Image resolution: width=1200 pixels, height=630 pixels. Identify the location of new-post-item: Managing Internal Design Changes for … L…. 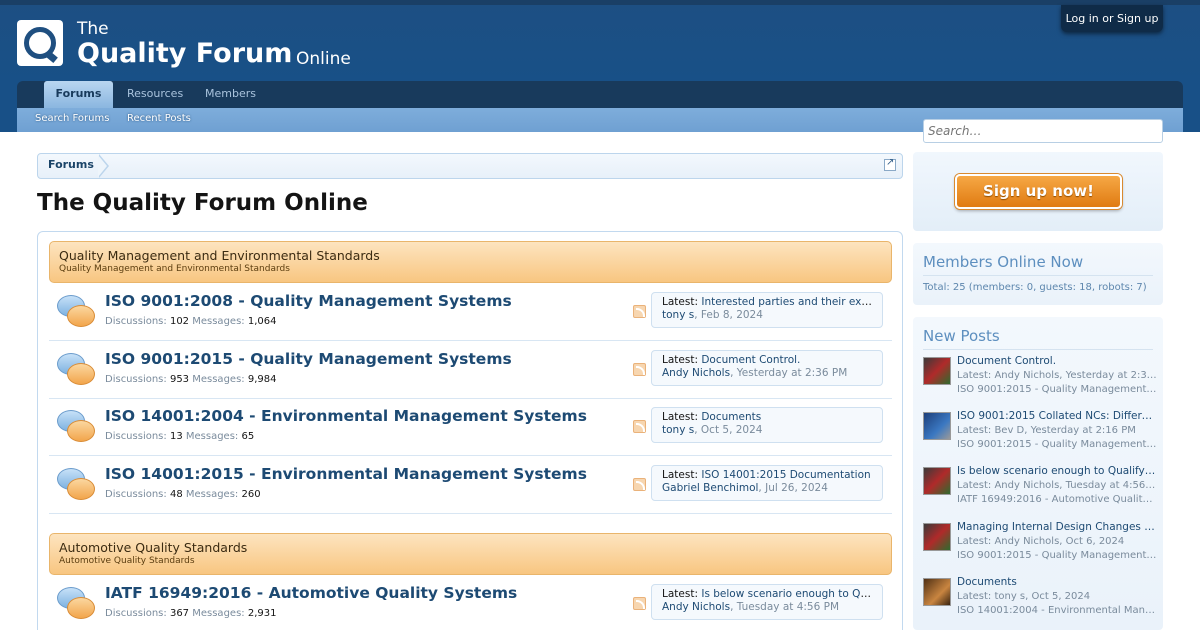
(1040, 546).